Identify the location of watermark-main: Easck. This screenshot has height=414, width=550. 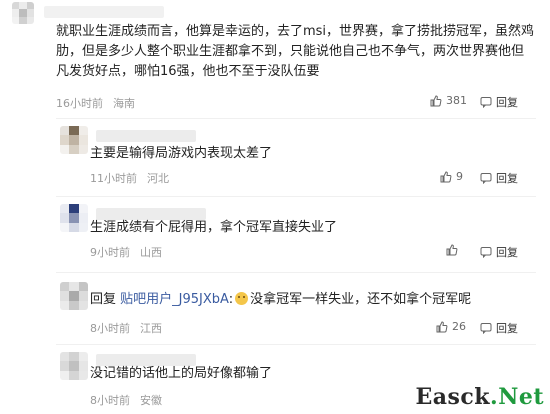
(453, 397).